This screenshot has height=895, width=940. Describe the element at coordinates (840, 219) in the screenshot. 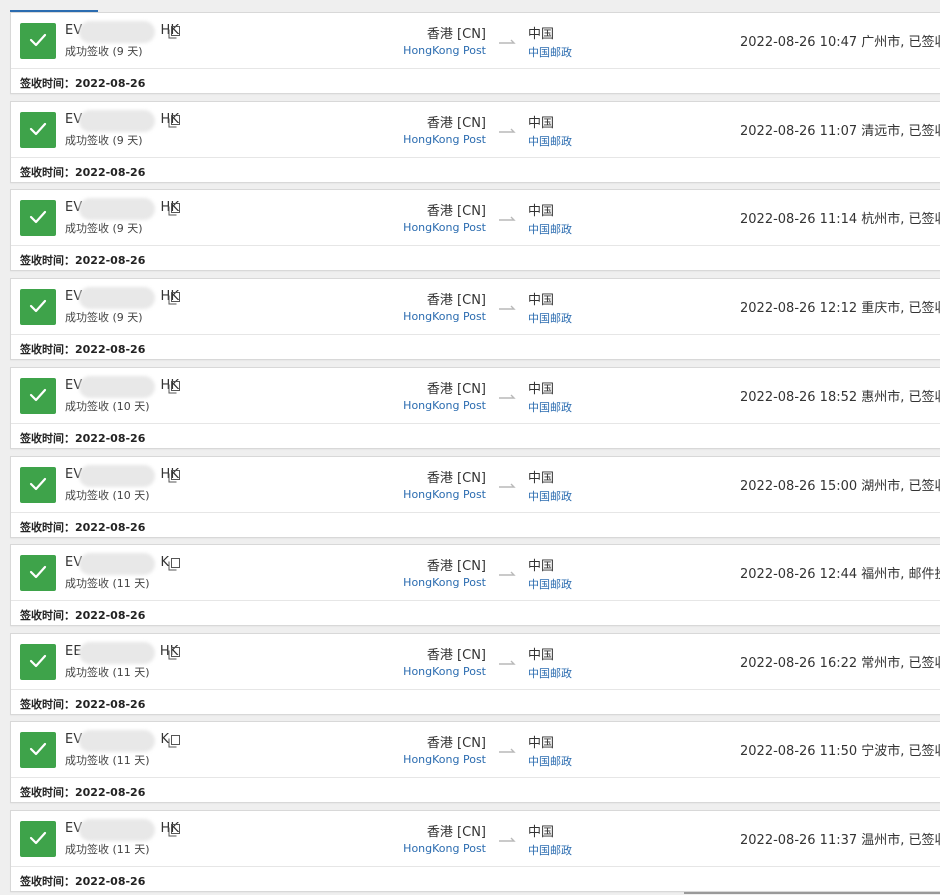

I see `latest-event: 2022-08-26 11:14 杭州市, 已签收,` at that location.